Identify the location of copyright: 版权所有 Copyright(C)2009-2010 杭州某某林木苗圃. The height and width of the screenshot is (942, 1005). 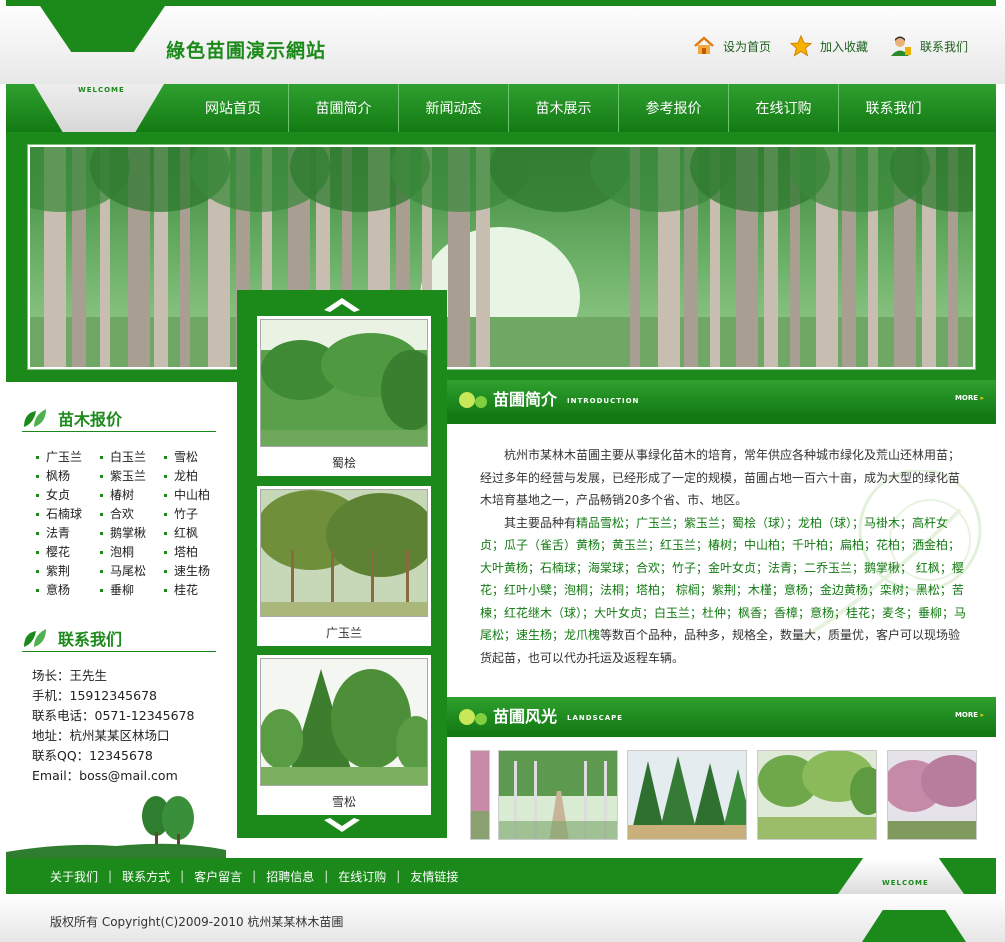
(197, 922).